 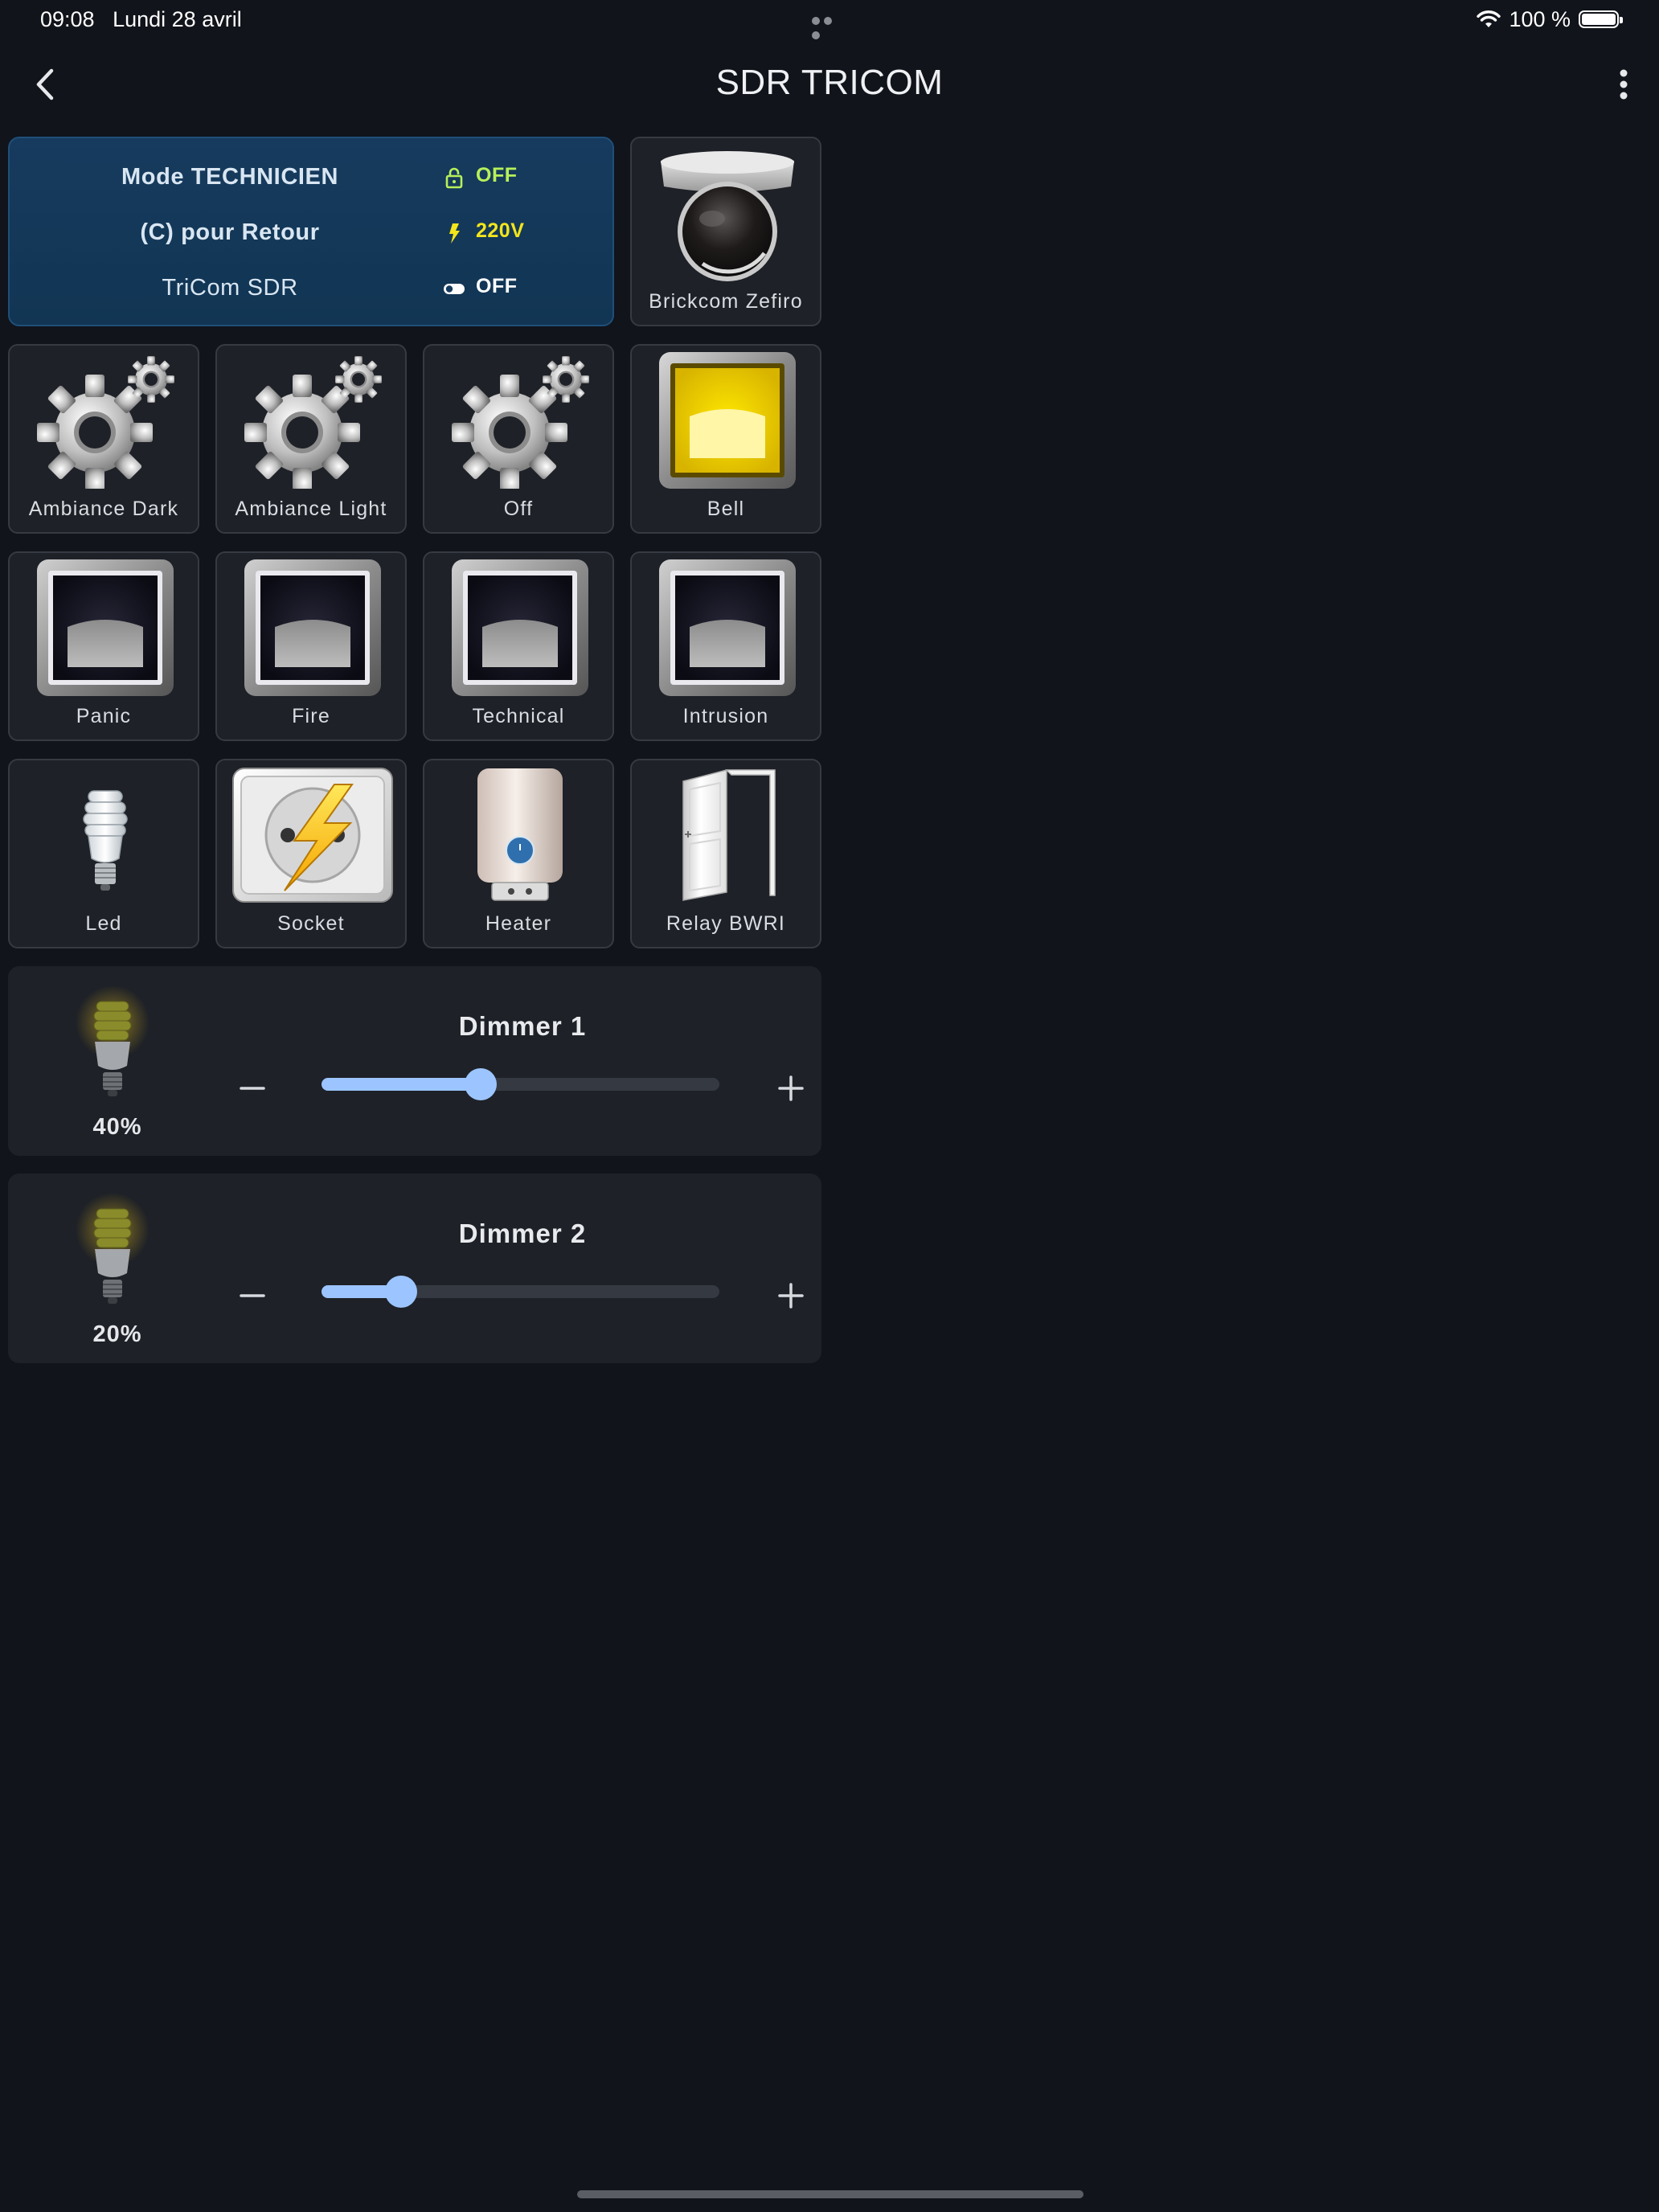 I want to click on nav-bar: SDR TRICOM, so click(x=829, y=84).